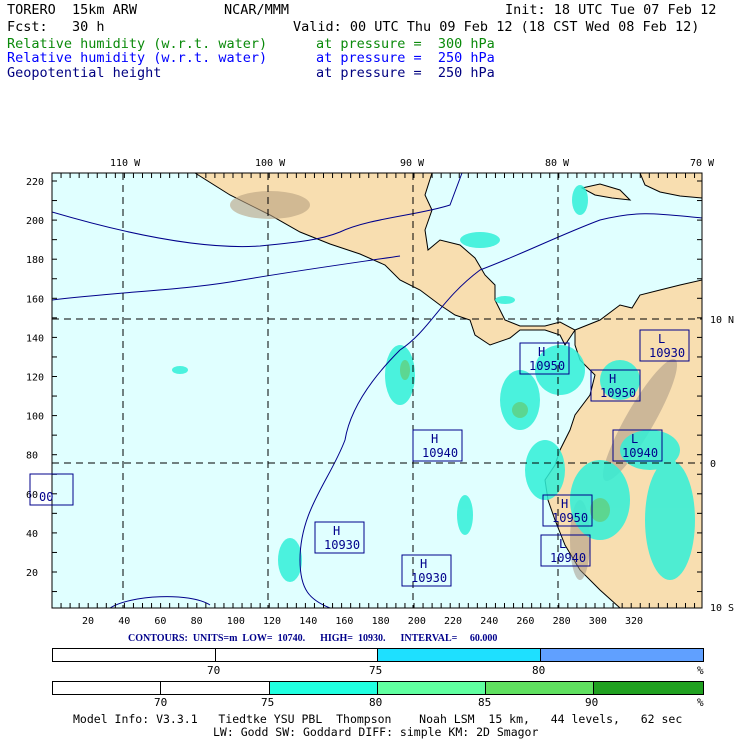  What do you see at coordinates (124, 621) in the screenshot?
I see `x-tick-label: 40` at bounding box center [124, 621].